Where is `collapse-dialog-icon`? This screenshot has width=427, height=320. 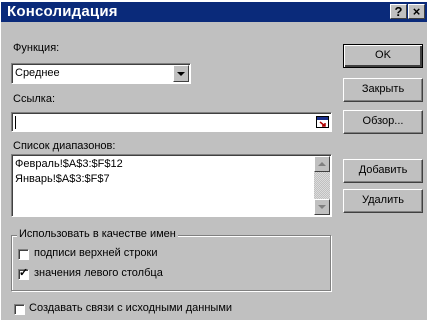 collapse-dialog-icon is located at coordinates (322, 122).